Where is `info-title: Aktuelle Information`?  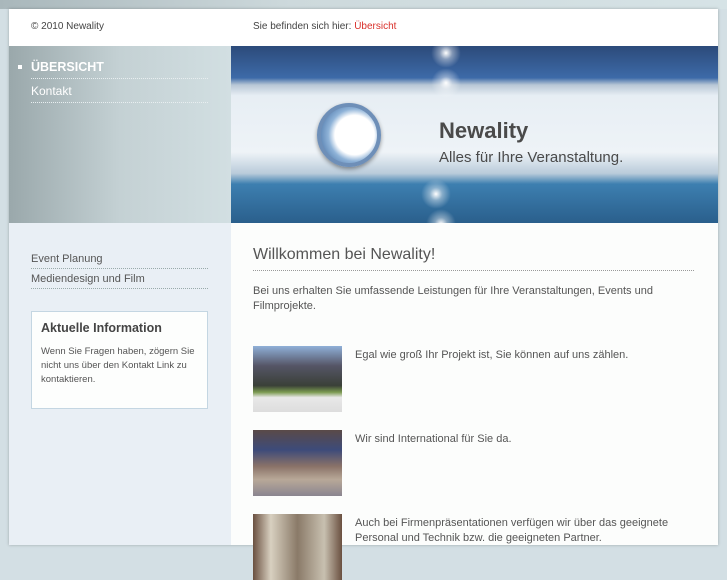 info-title: Aktuelle Information is located at coordinates (101, 328).